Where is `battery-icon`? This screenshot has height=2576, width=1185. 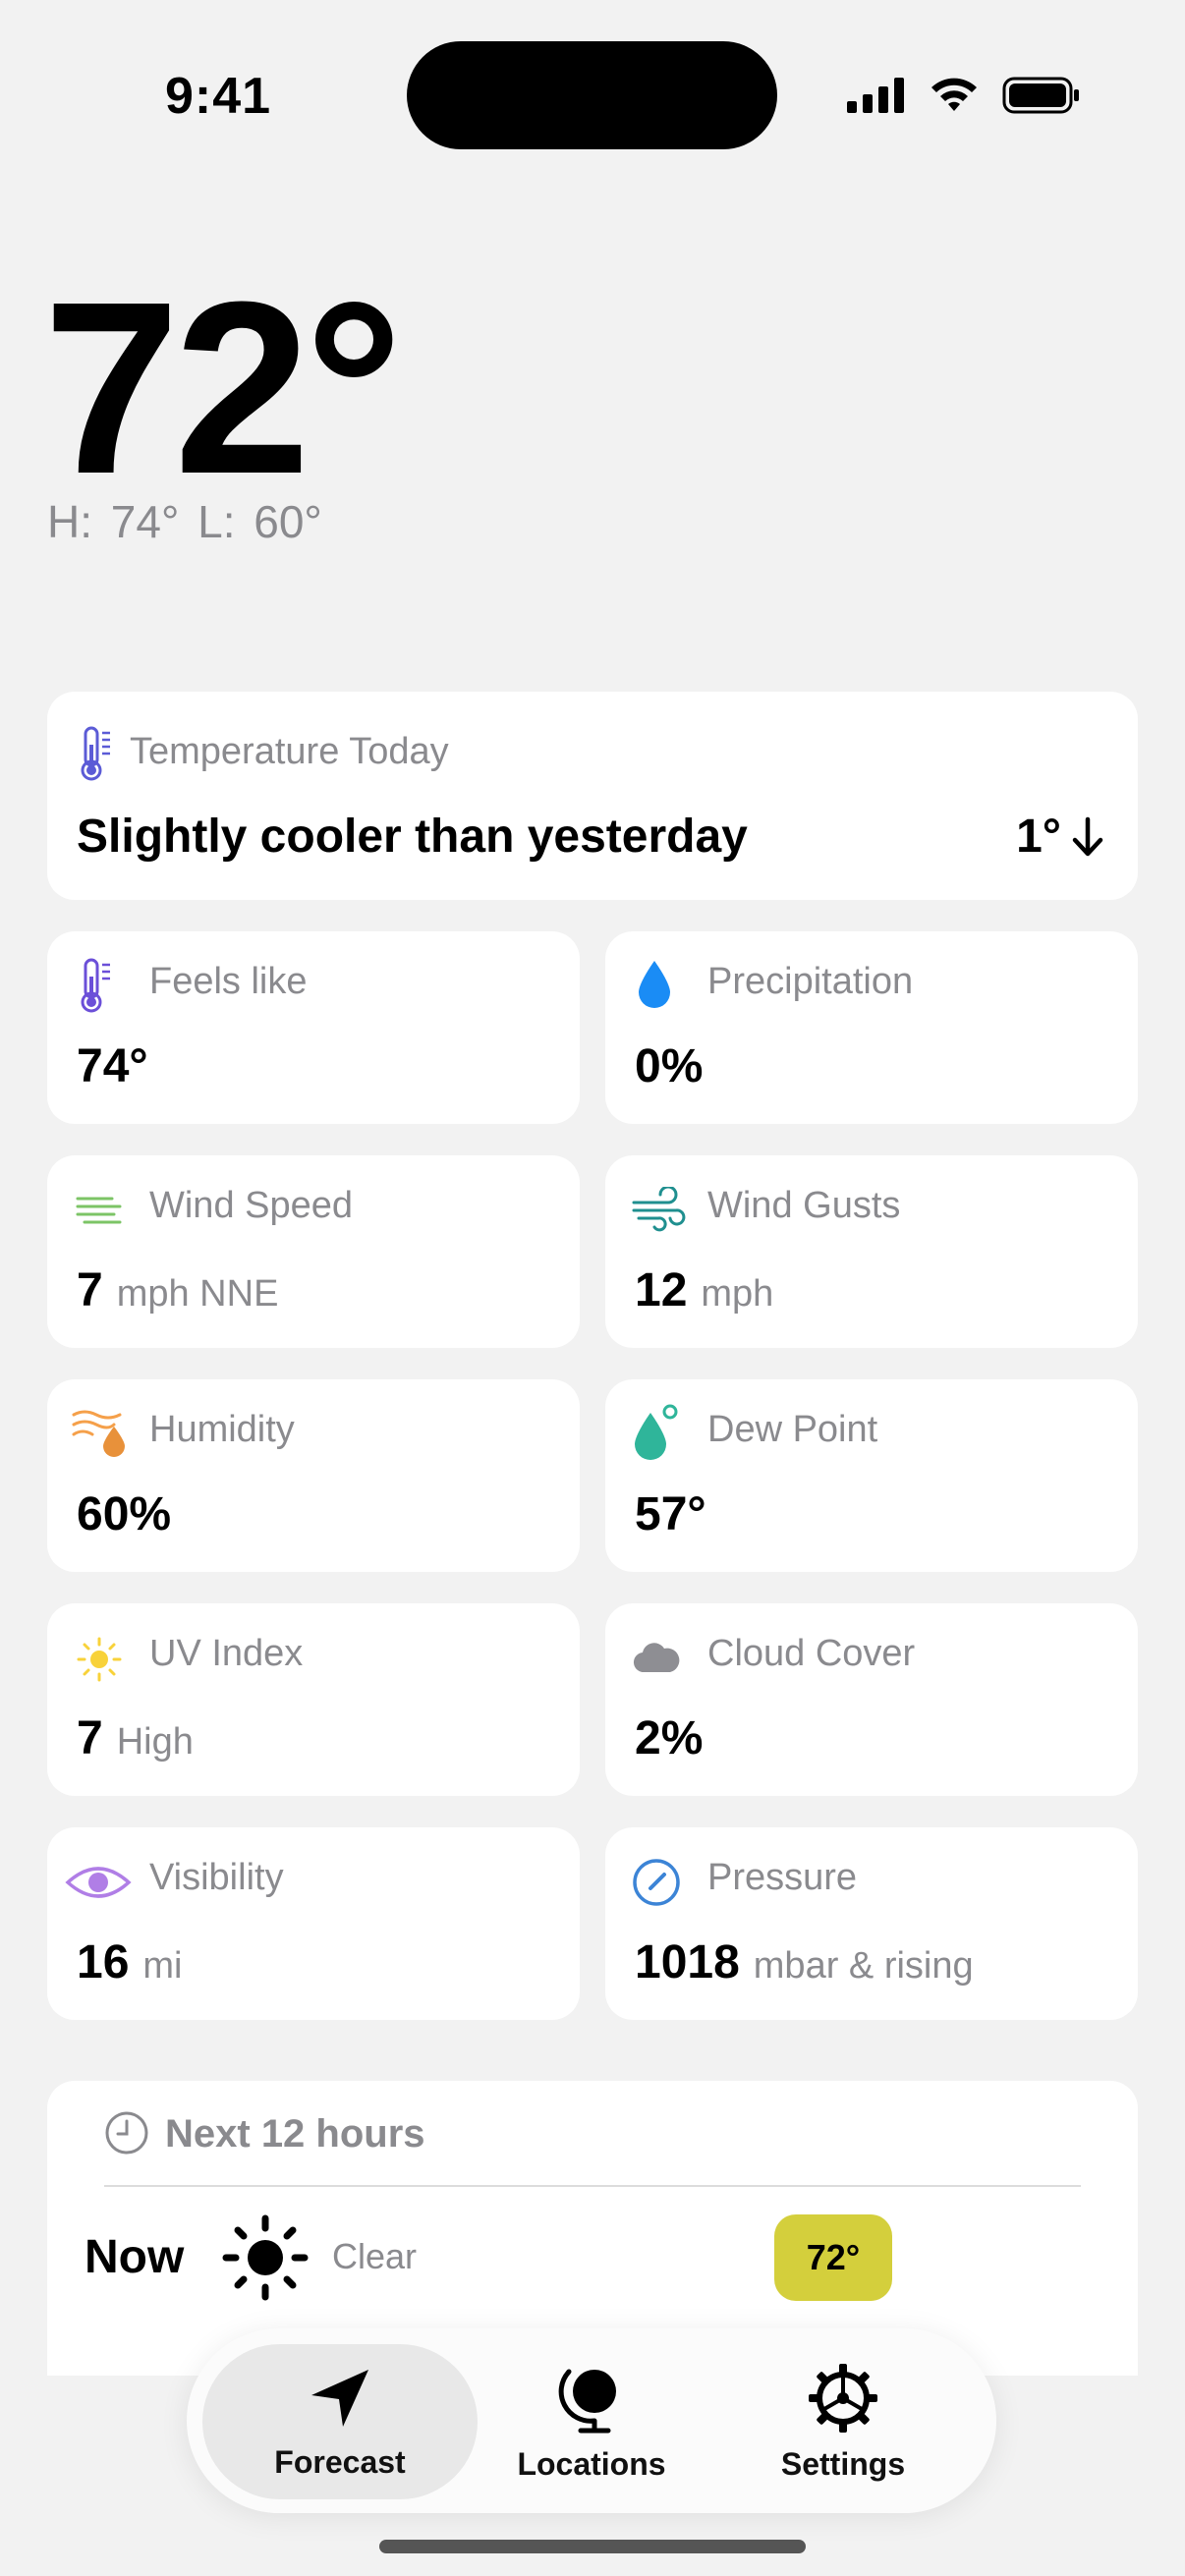
battery-icon is located at coordinates (1041, 95).